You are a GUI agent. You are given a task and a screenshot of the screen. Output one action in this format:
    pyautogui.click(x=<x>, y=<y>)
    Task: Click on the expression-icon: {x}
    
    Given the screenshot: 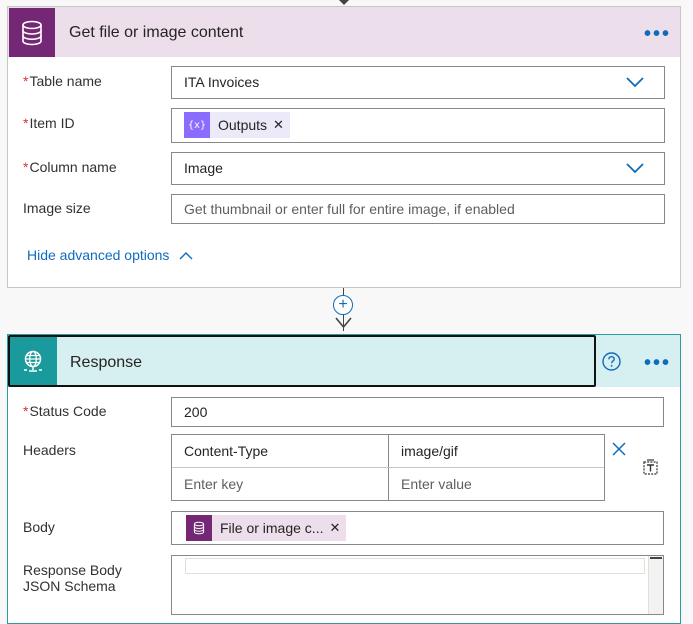 What is the action you would take?
    pyautogui.click(x=197, y=125)
    